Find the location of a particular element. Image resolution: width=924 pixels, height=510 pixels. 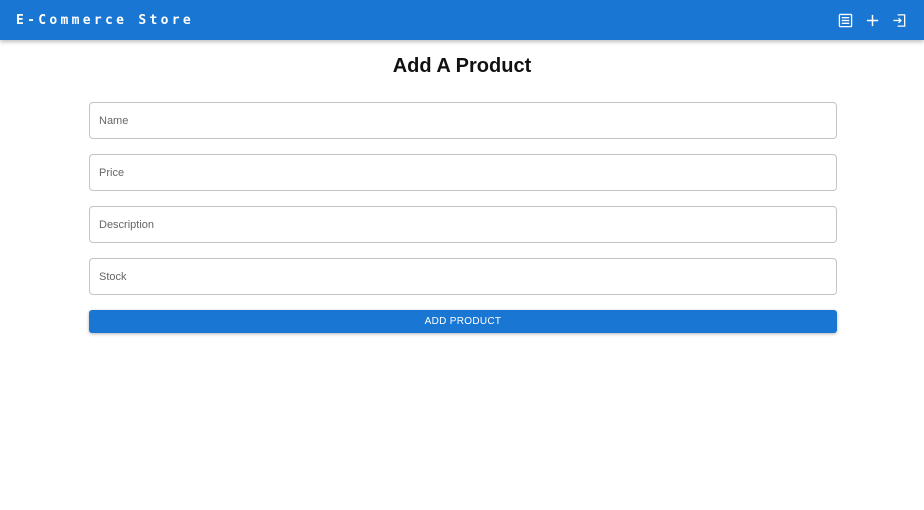

stock-field is located at coordinates (463, 276).